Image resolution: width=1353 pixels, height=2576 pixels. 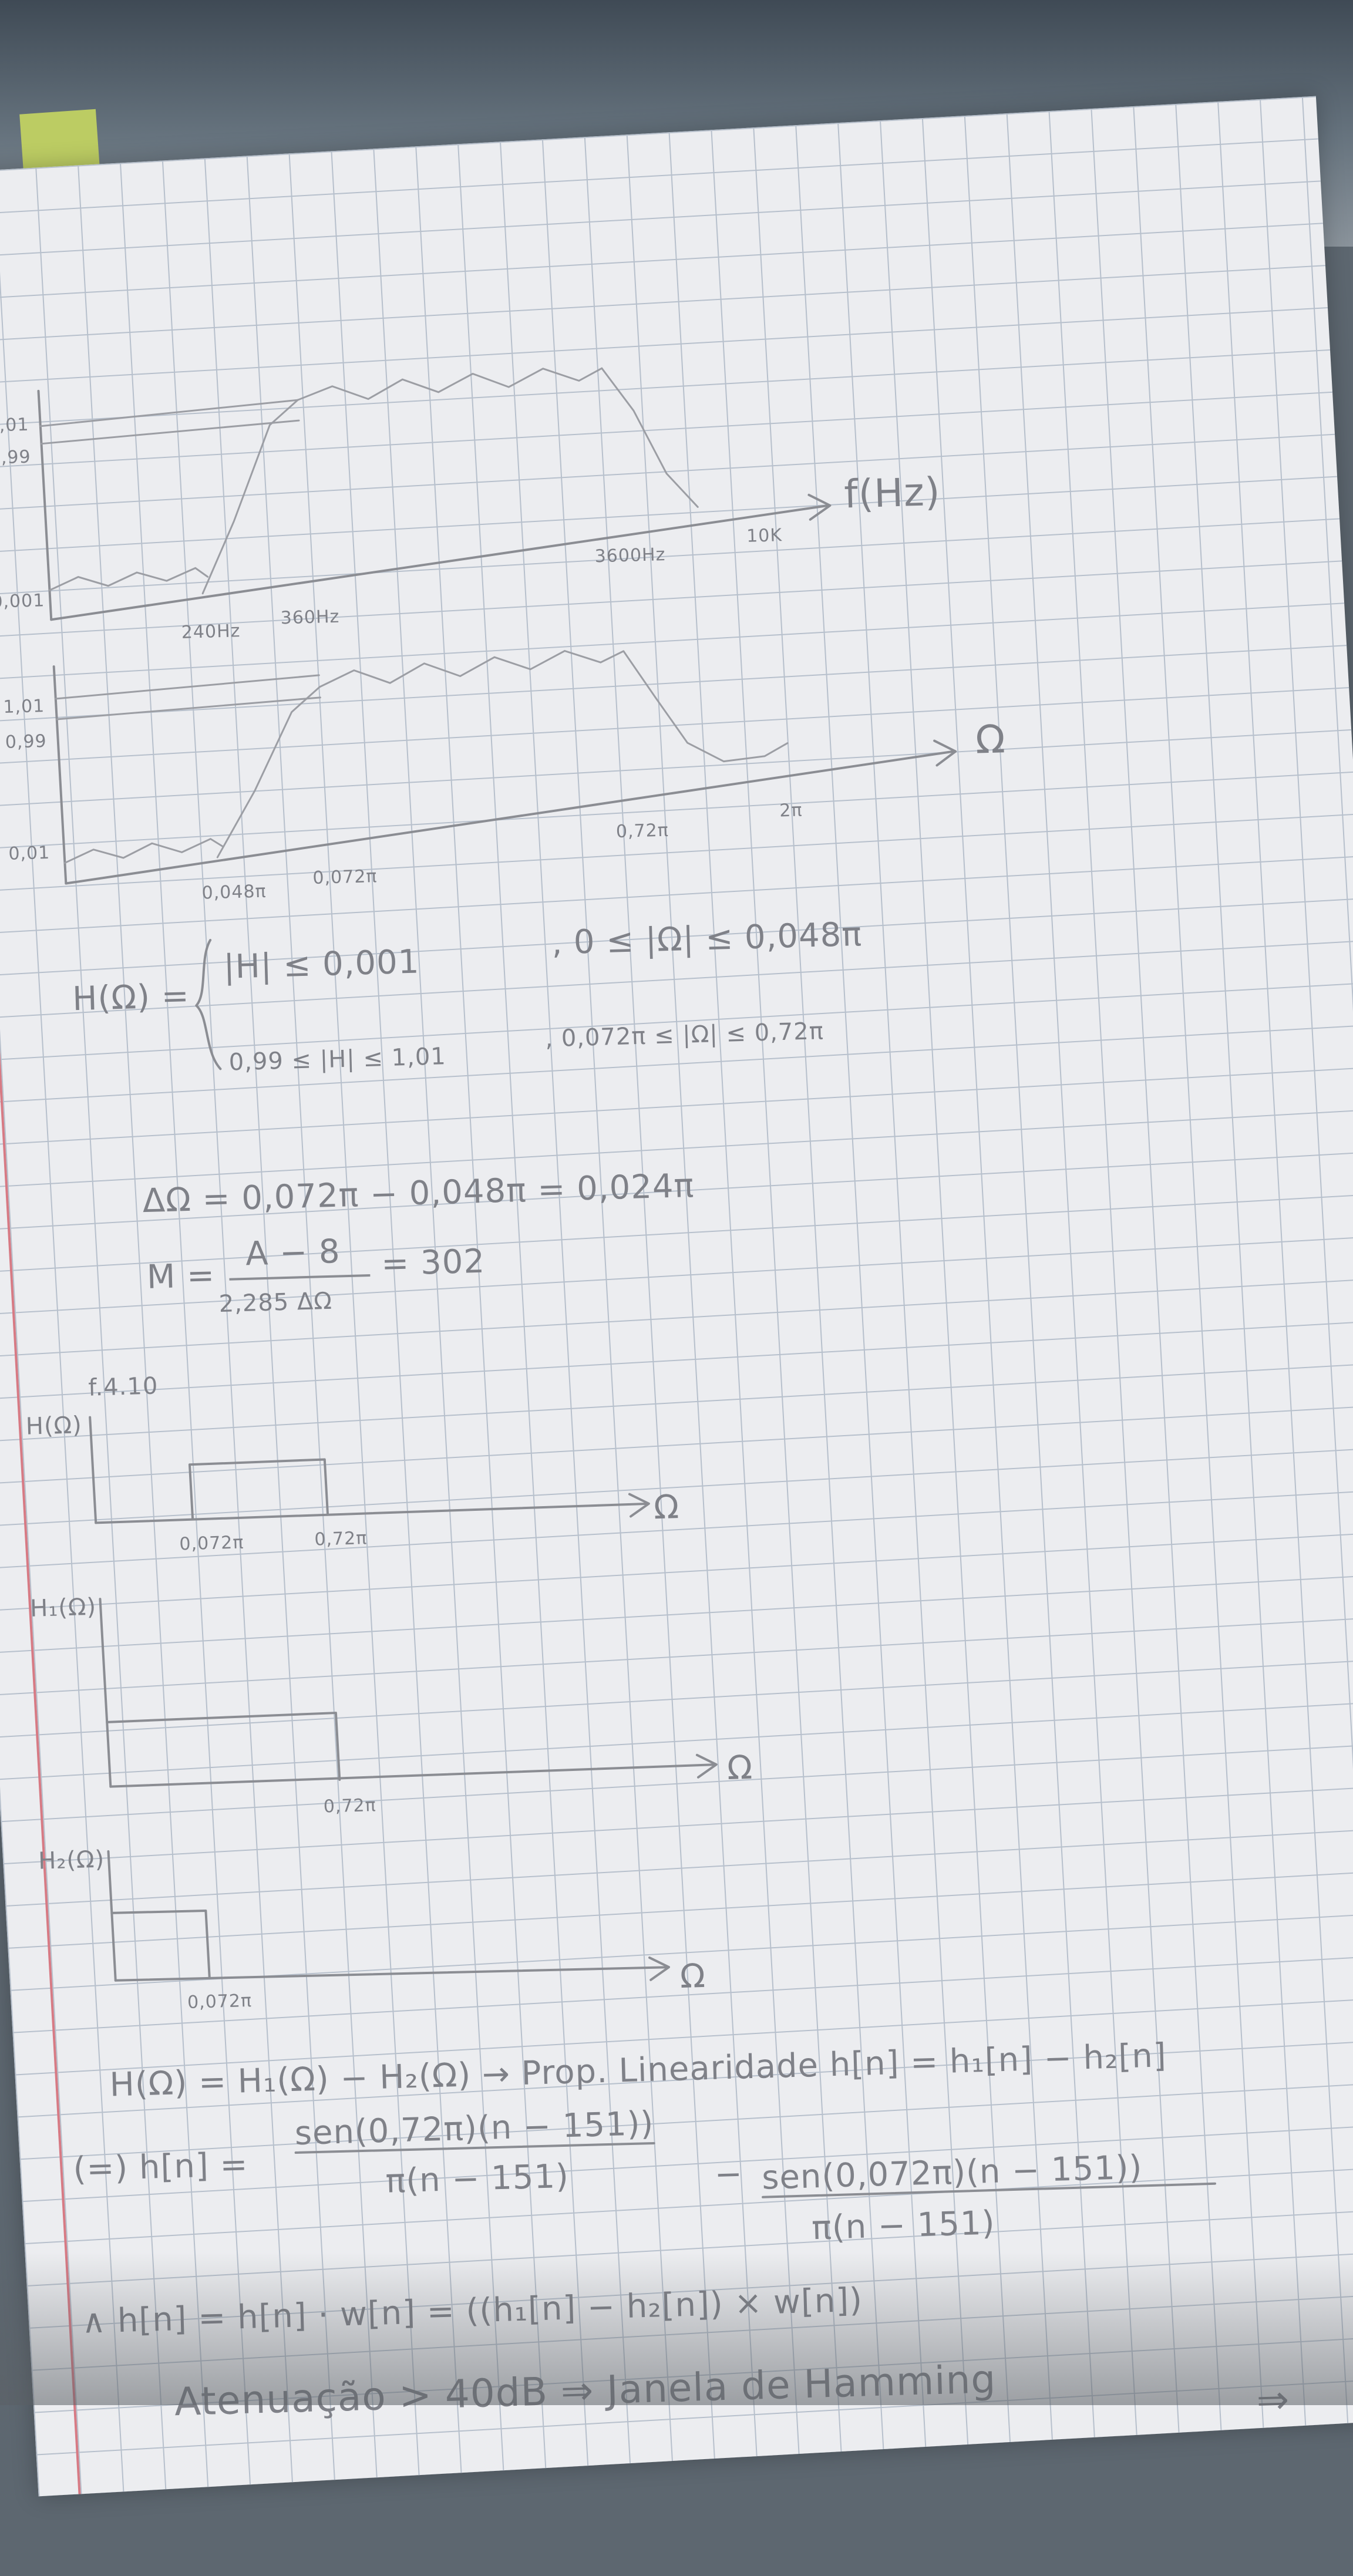 What do you see at coordinates (220, 2001) in the screenshot?
I see `graph5-xtick-1: 0,072π` at bounding box center [220, 2001].